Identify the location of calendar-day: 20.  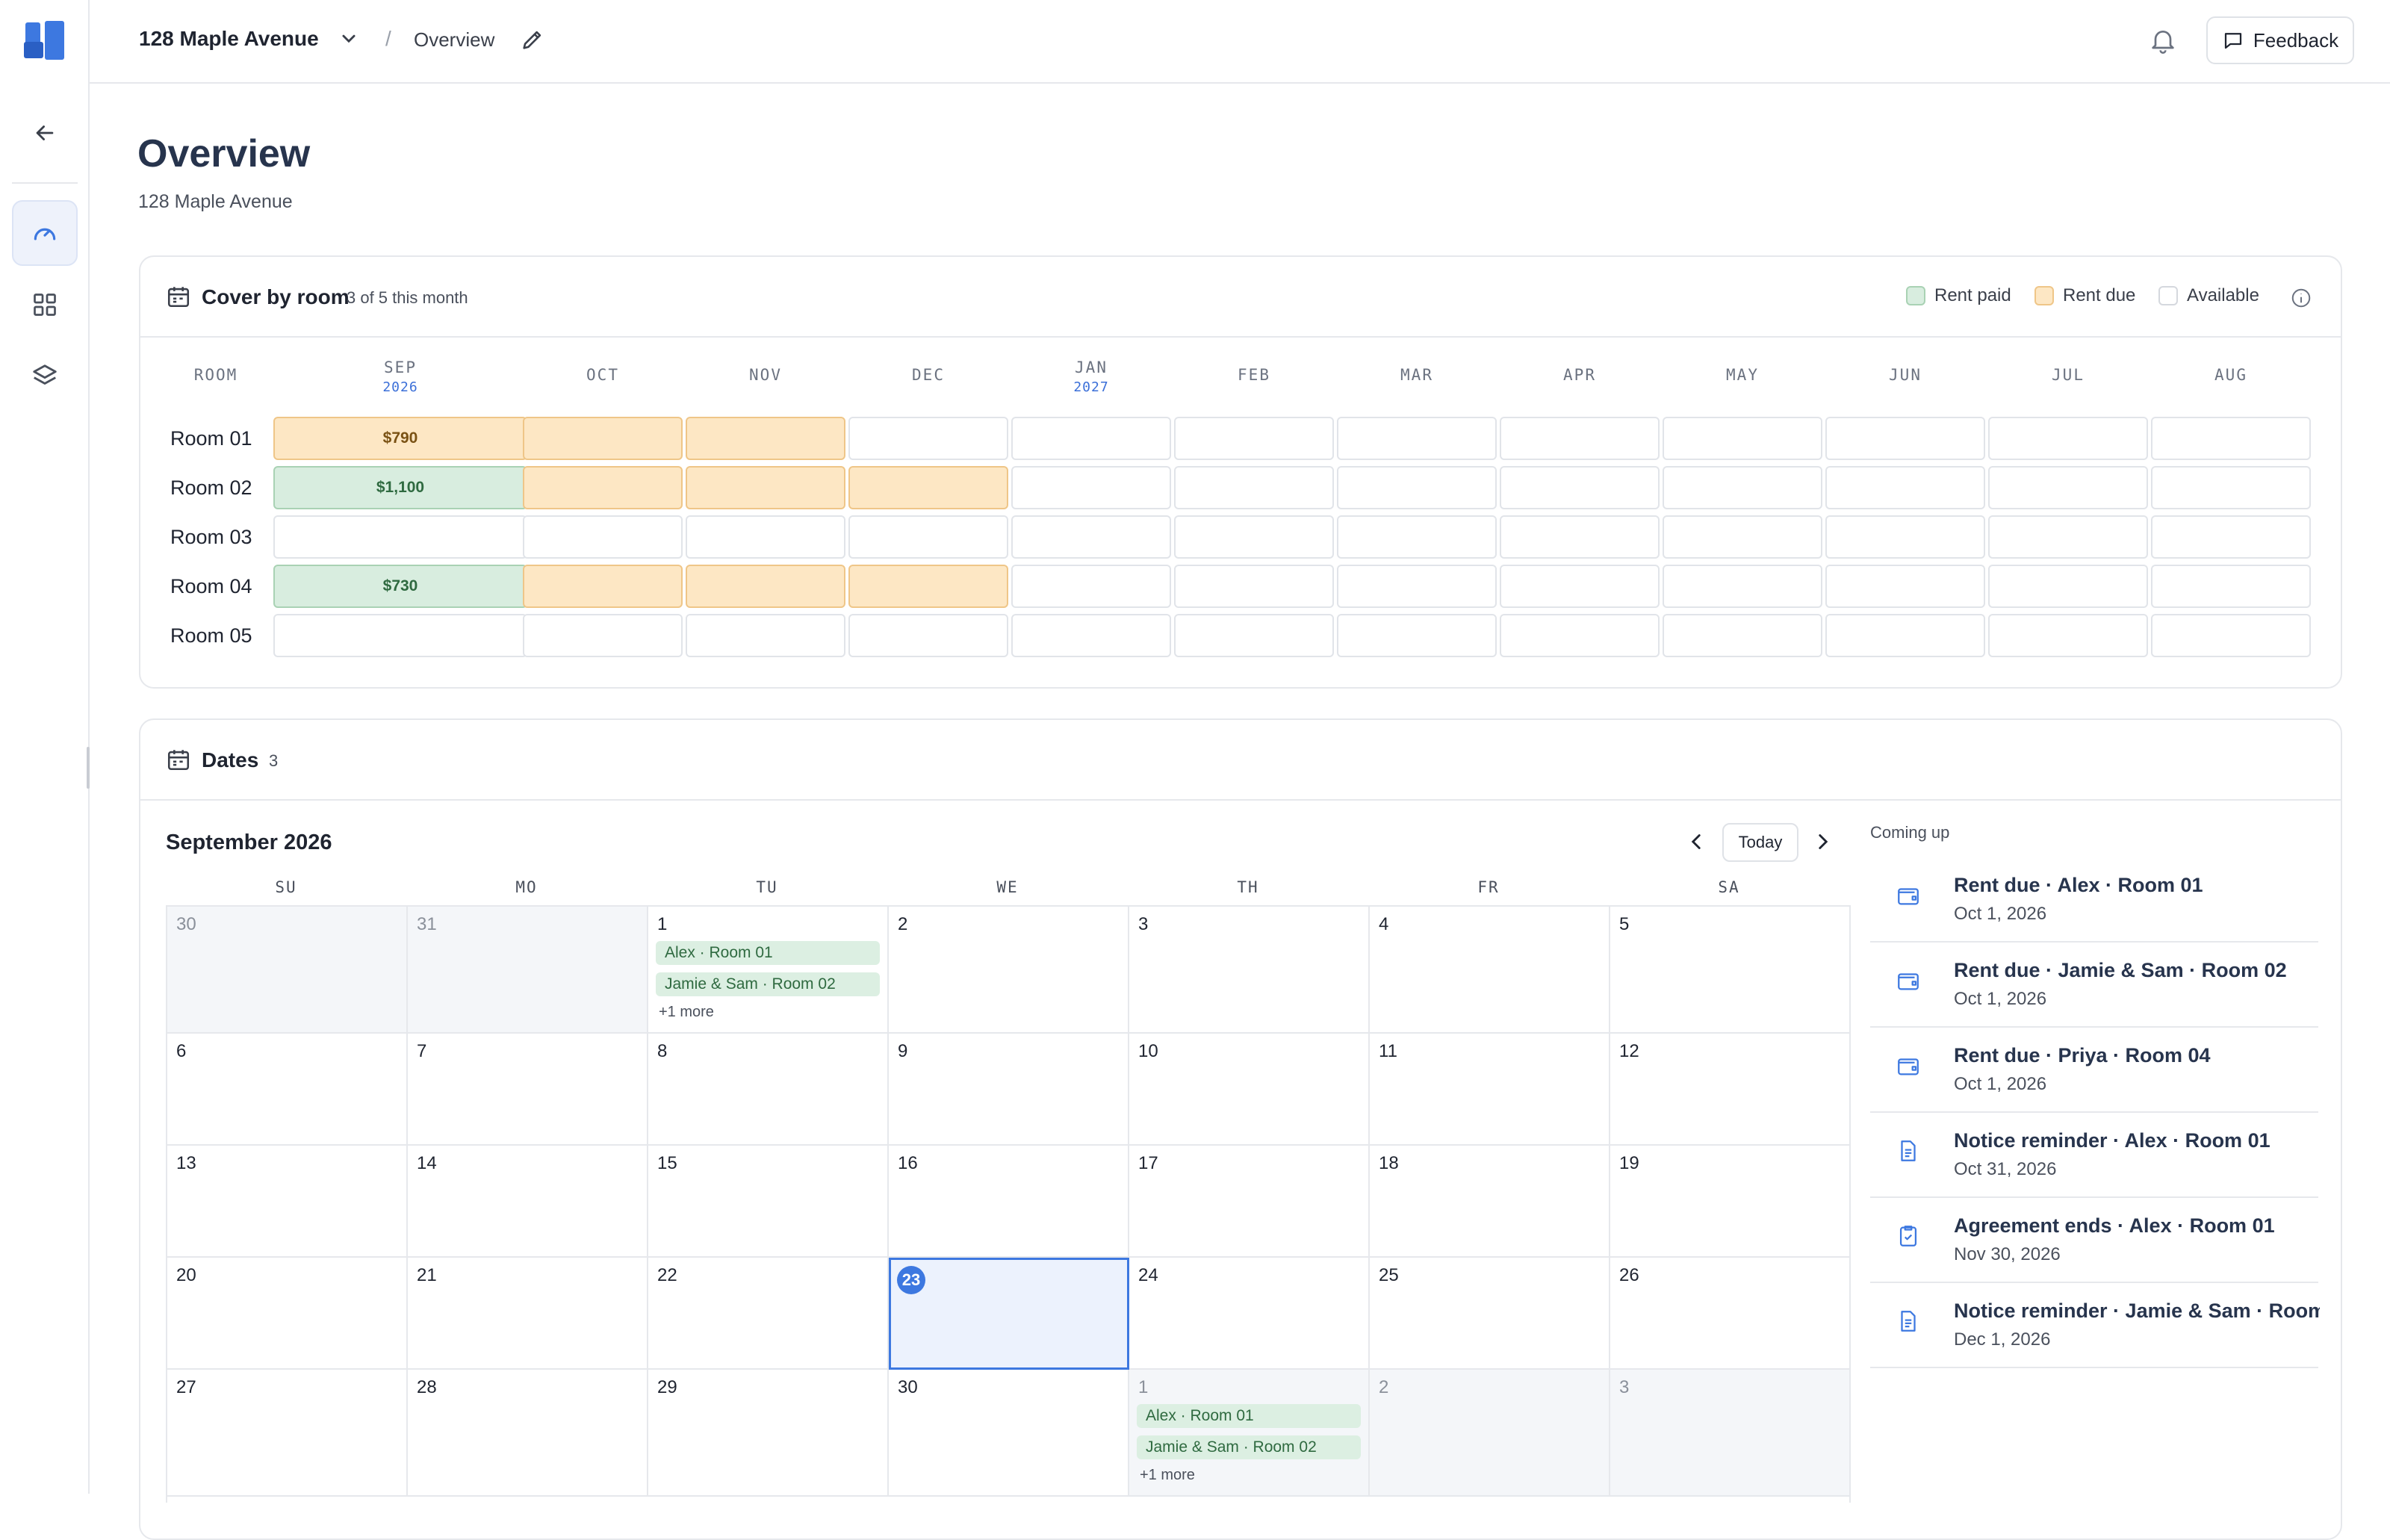
(287, 1314).